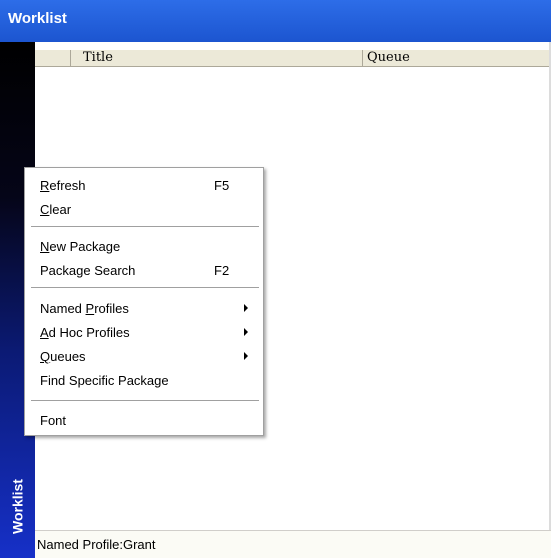 The image size is (551, 558). What do you see at coordinates (53, 58) in the screenshot?
I see `column-header-blank` at bounding box center [53, 58].